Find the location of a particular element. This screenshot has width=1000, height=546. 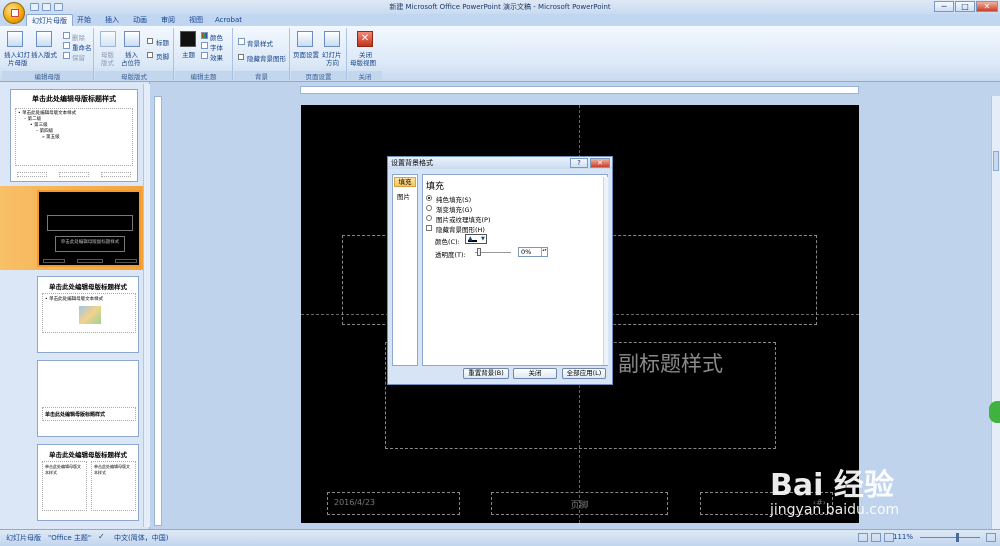

vertical-scrollbar is located at coordinates (995, 312).